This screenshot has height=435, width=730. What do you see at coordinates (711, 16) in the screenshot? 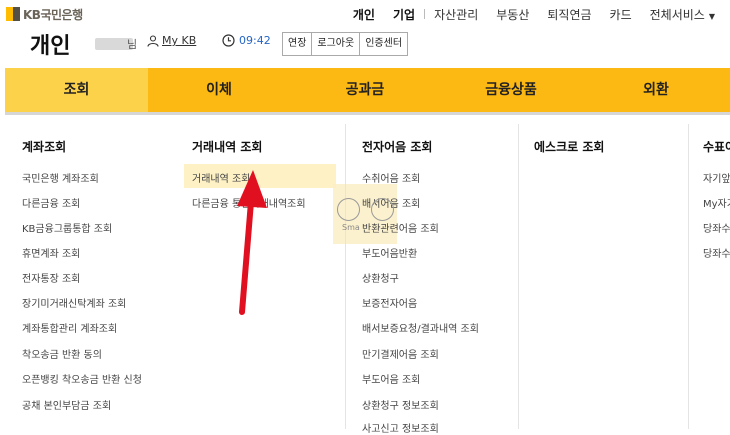
I see `chevron-down-icon: ▼` at bounding box center [711, 16].